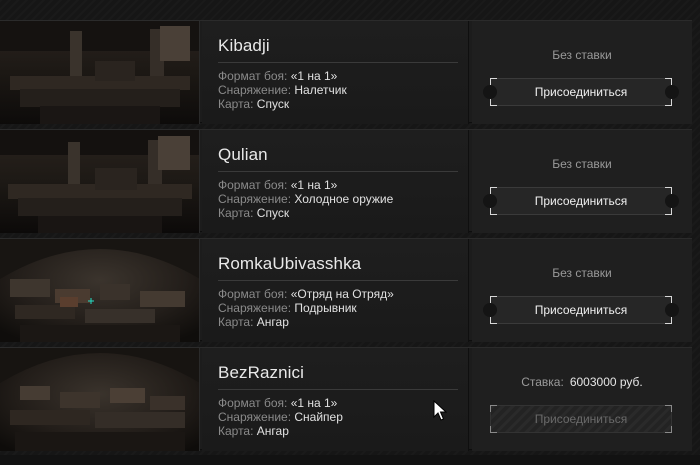 The width and height of the screenshot is (700, 465). What do you see at coordinates (344, 199) in the screenshot?
I see `equipment-value: Холодное оружие` at bounding box center [344, 199].